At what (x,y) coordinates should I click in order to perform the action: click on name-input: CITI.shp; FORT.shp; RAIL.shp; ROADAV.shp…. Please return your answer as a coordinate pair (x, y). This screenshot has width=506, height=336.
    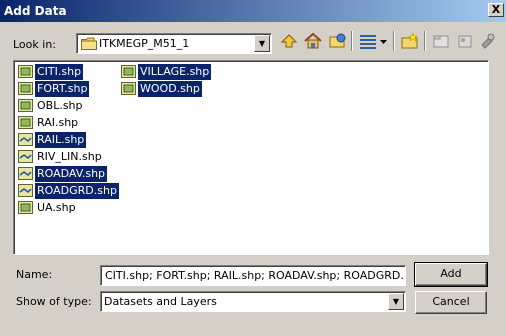
    Looking at the image, I should click on (253, 275).